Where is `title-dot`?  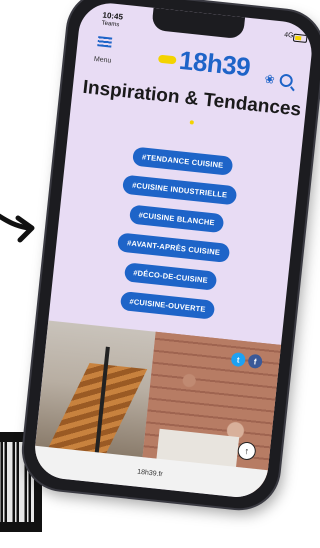 title-dot is located at coordinates (192, 122).